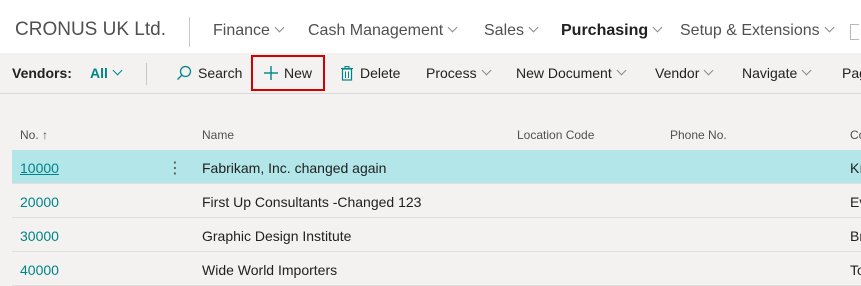 The width and height of the screenshot is (861, 286). I want to click on nav-setup-extensions: Setup & Extensions, so click(757, 31).